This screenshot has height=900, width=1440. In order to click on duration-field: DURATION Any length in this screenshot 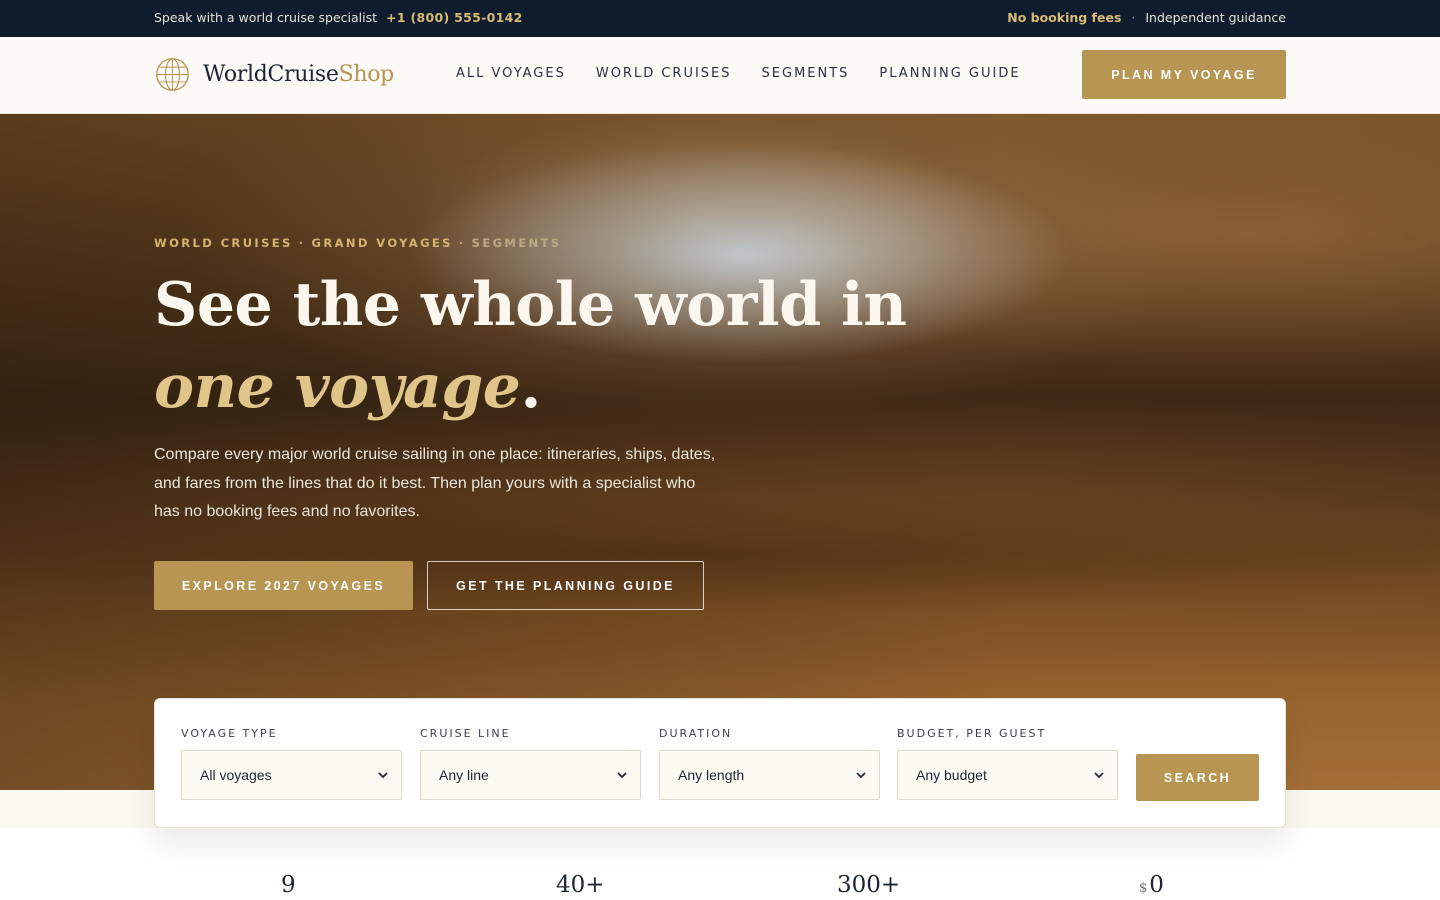, I will do `click(769, 763)`.